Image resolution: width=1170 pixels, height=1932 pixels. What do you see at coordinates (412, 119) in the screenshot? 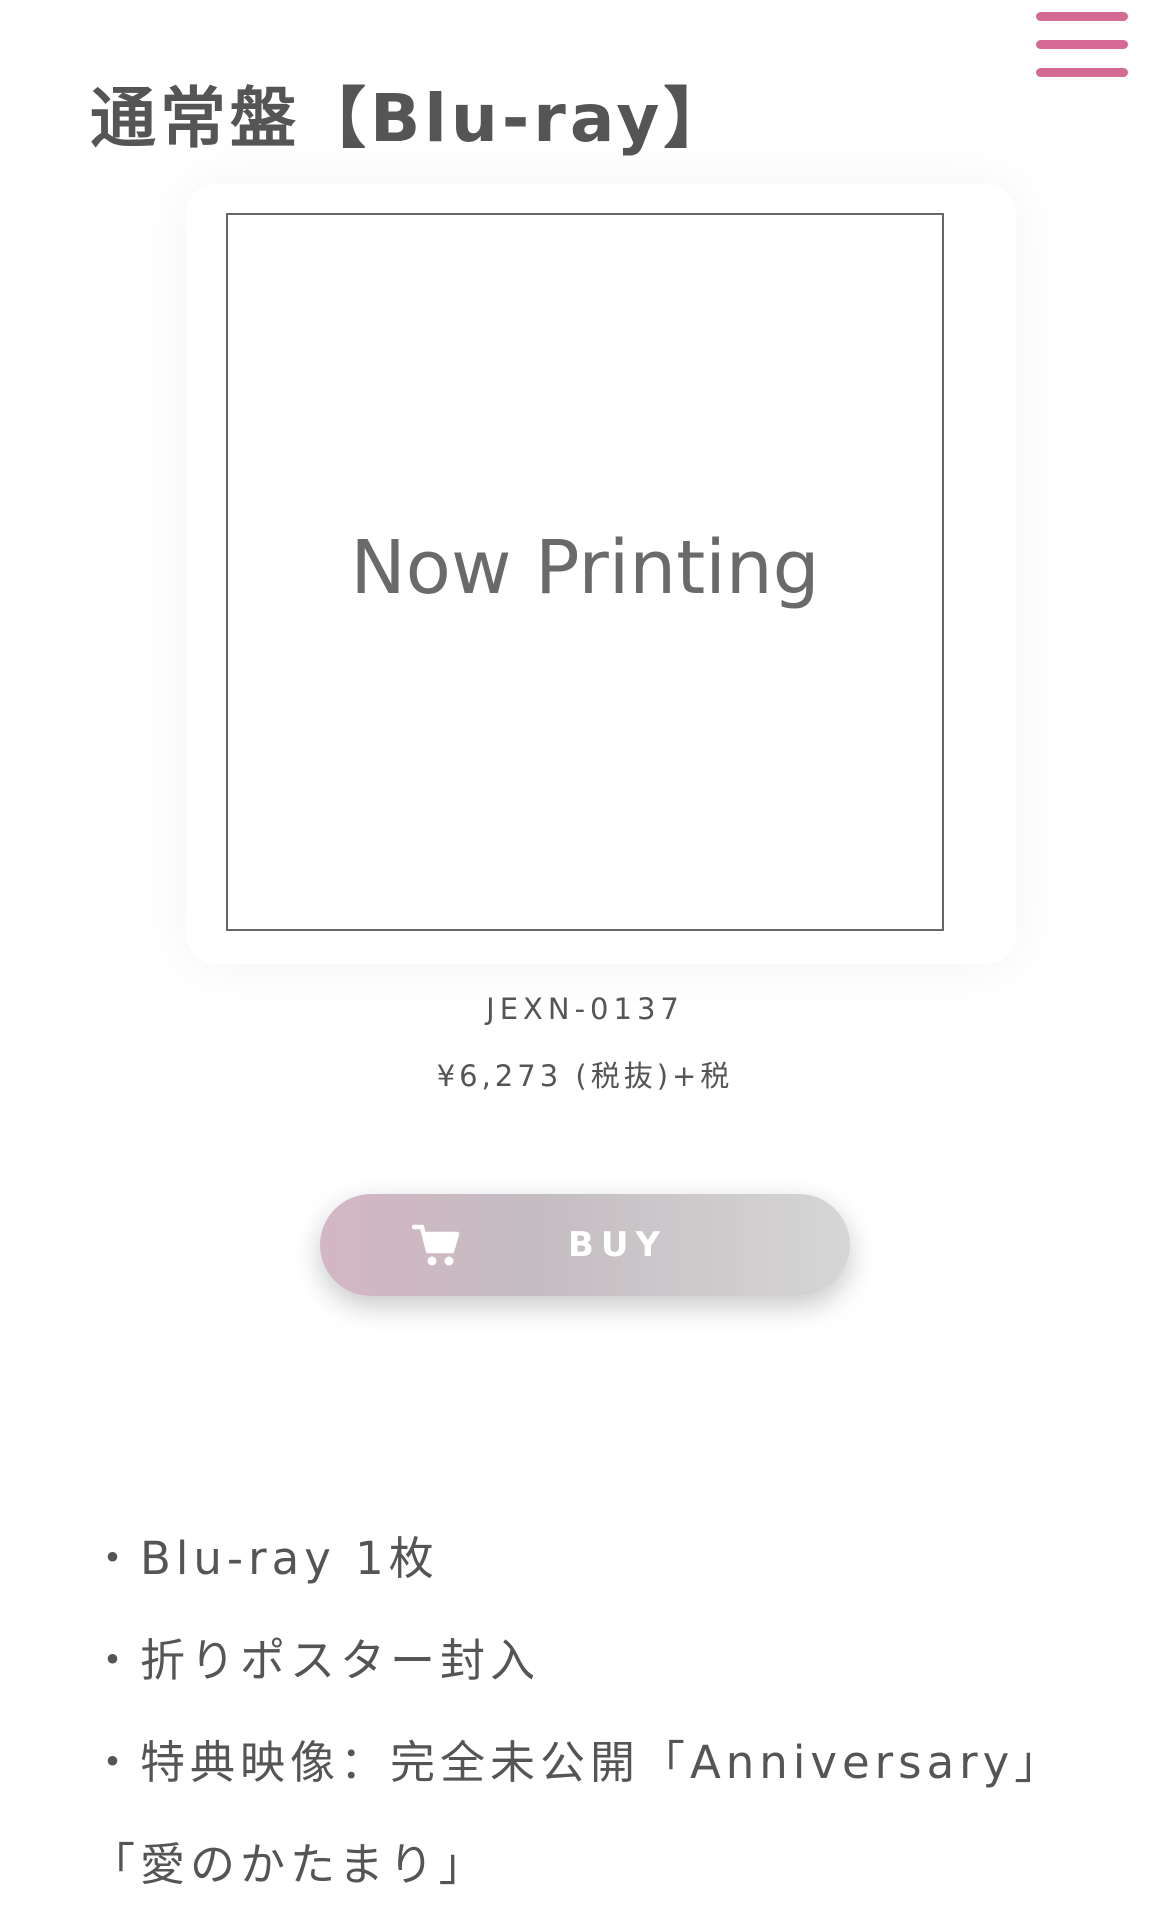
I see `page-title: 通常盤【Blu-ray】` at bounding box center [412, 119].